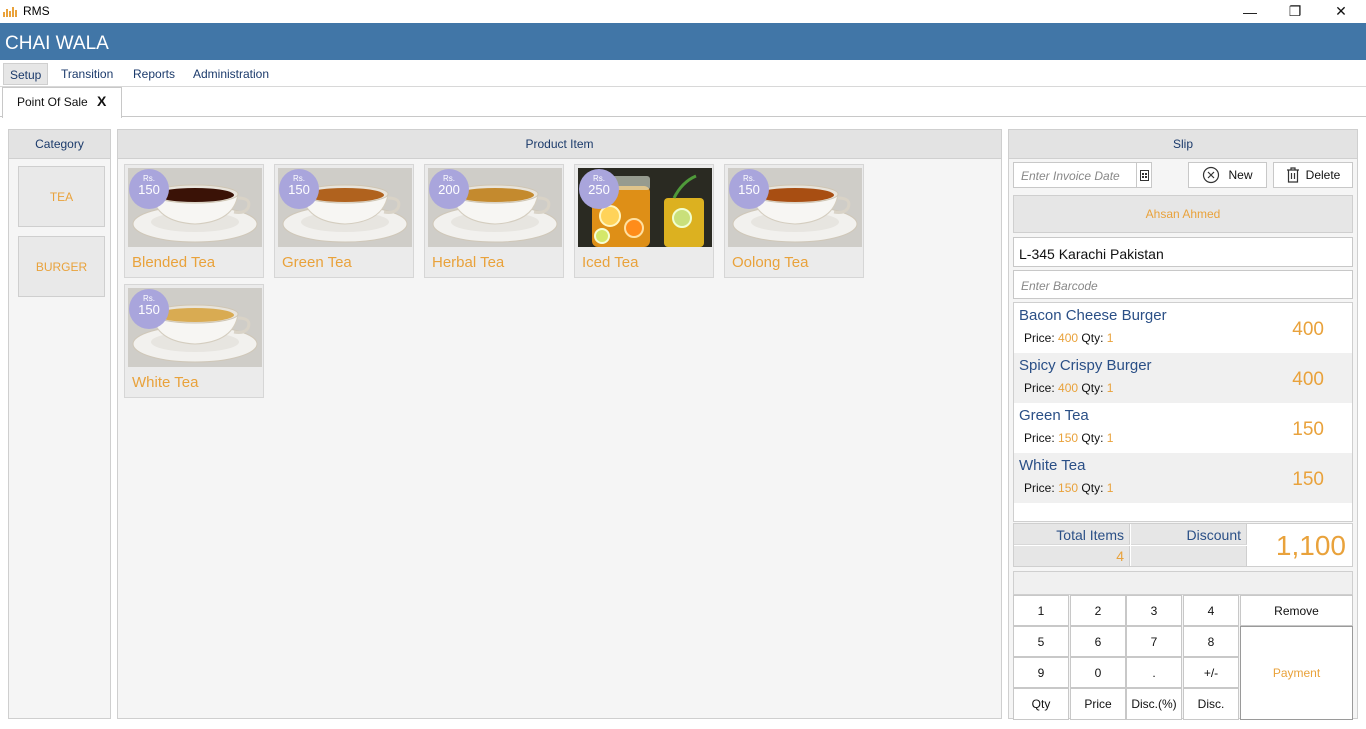 The image size is (1366, 729). What do you see at coordinates (1093, 315) in the screenshot?
I see `line-item-name: Bacon Cheese Burger` at bounding box center [1093, 315].